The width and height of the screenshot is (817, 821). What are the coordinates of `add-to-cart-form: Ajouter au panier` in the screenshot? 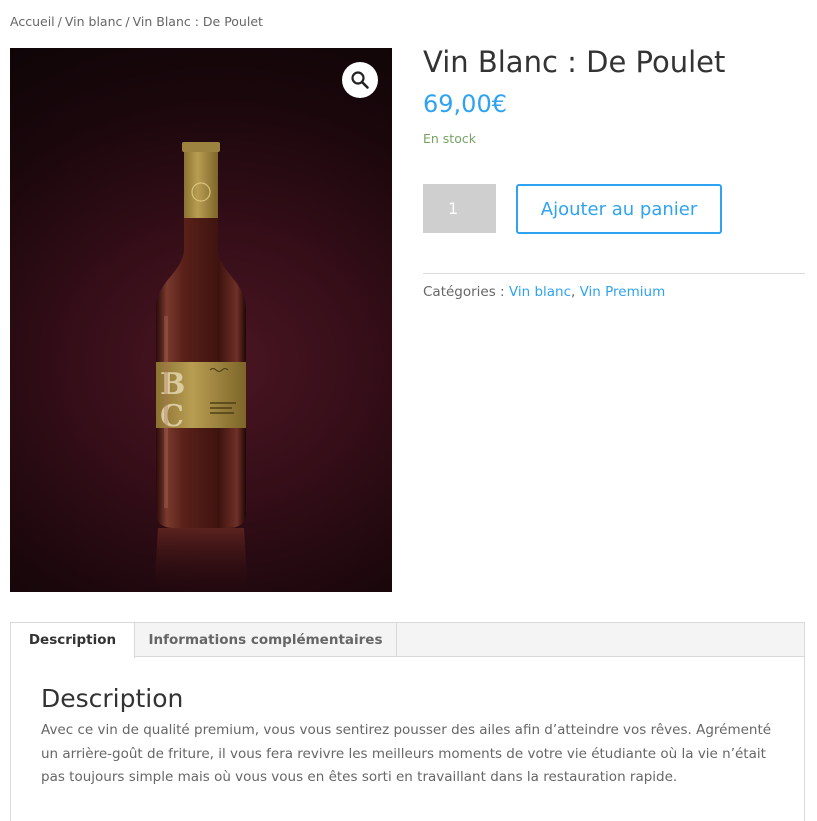 It's located at (614, 209).